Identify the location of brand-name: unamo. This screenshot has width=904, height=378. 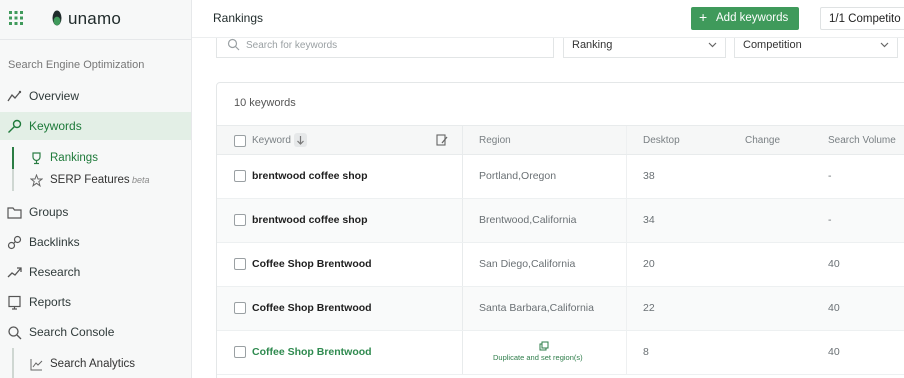
(94, 18).